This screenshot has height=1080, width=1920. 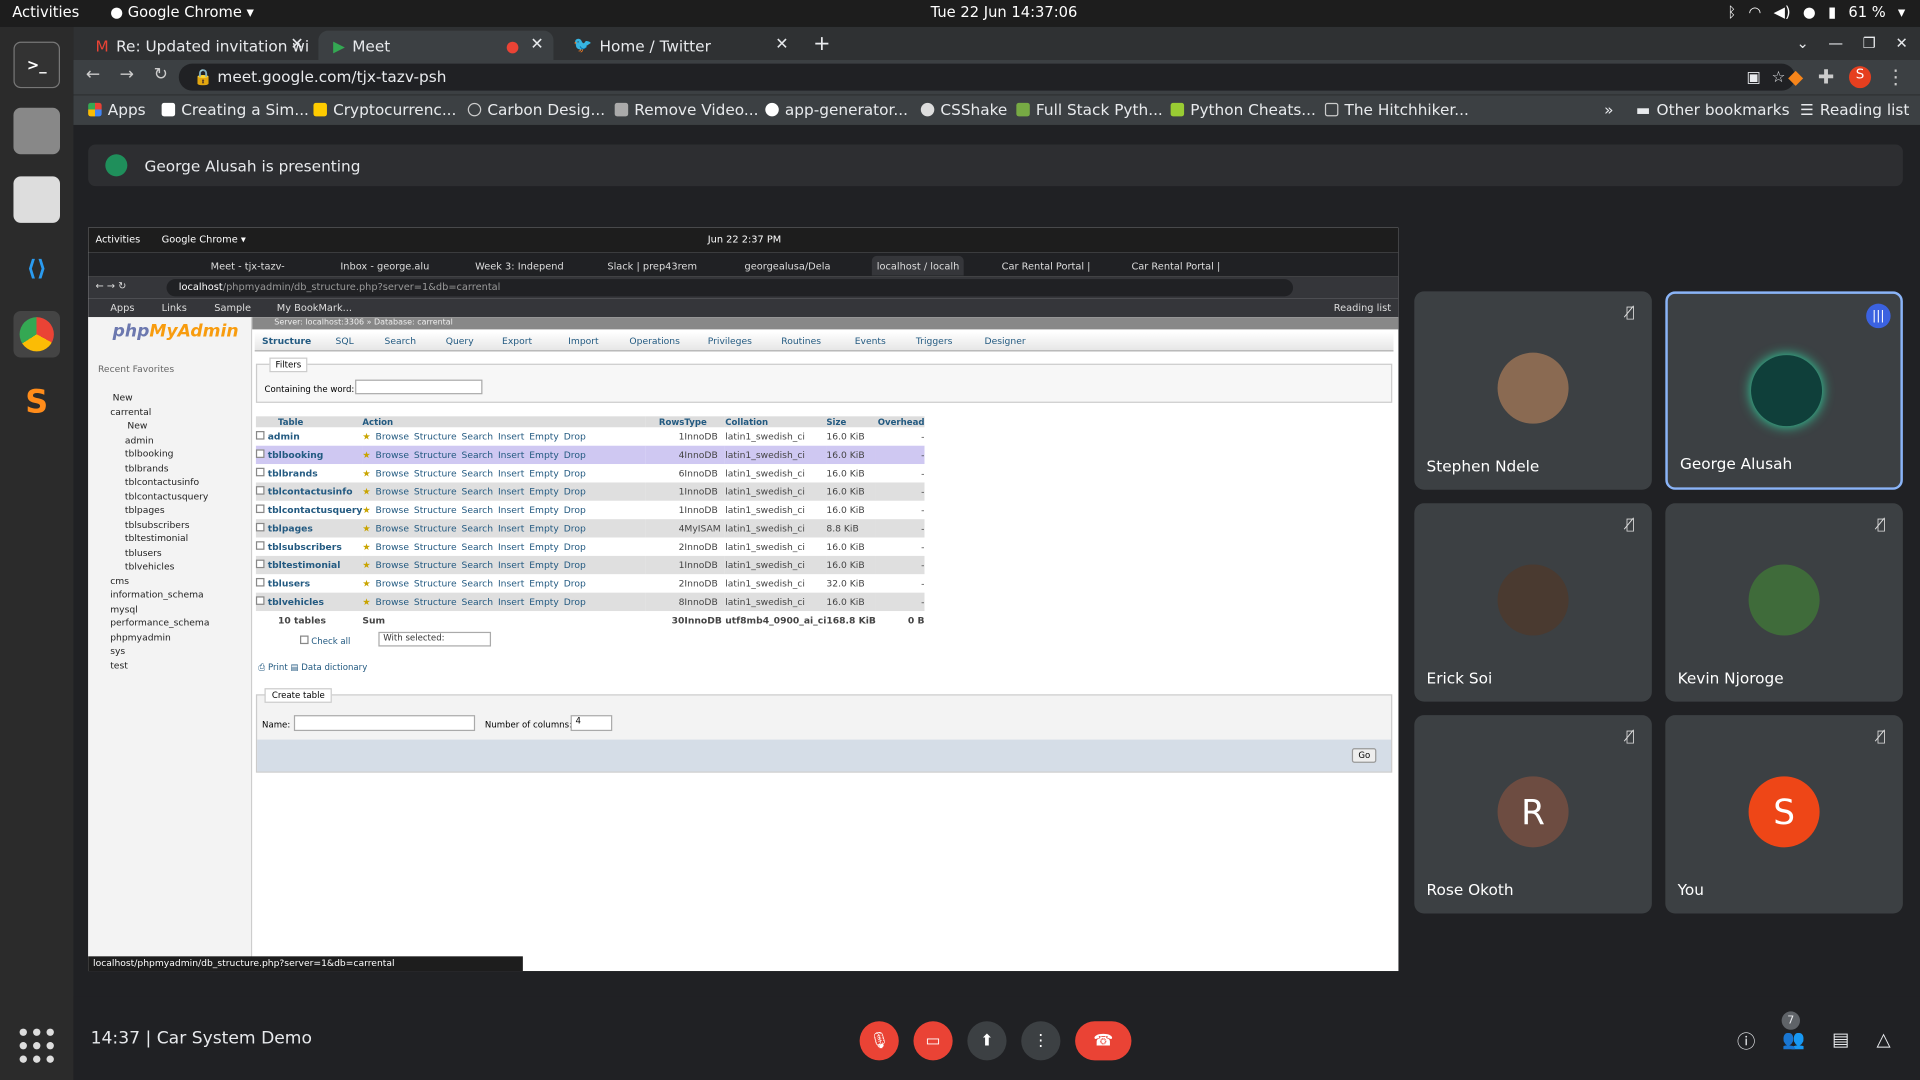 I want to click on app-menu: ● Google Chrome ▾, so click(x=182, y=12).